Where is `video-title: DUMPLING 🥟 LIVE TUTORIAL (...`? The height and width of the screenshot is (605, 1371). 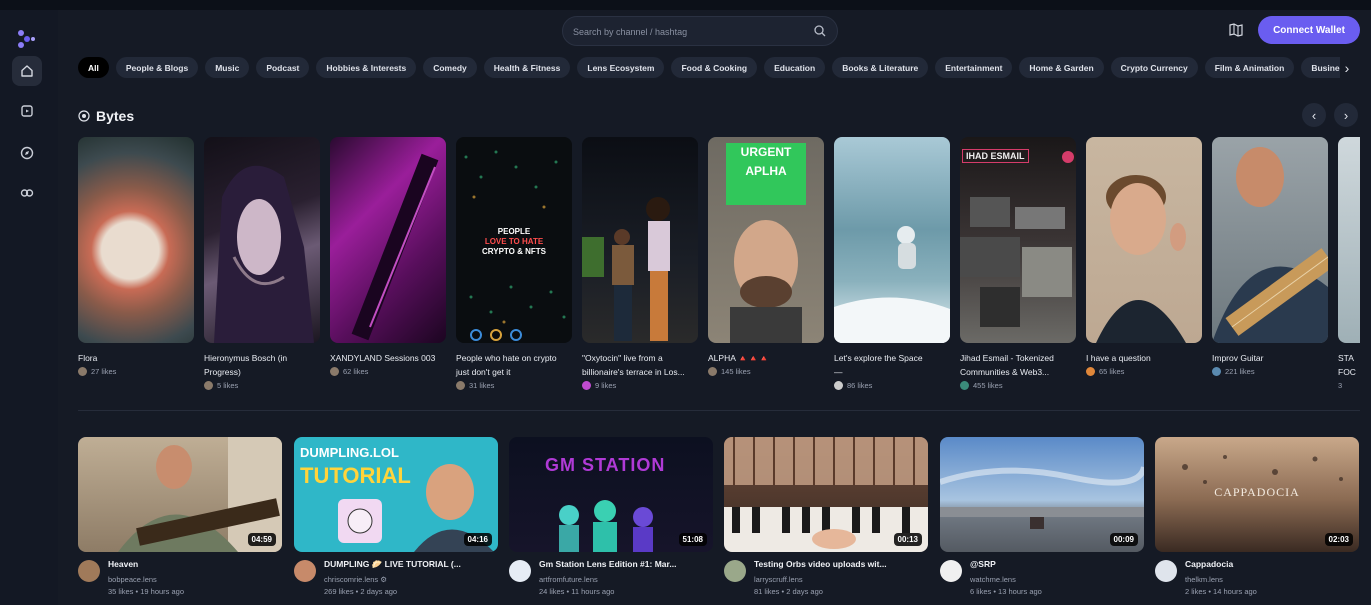 video-title: DUMPLING 🥟 LIVE TUTORIAL (... is located at coordinates (392, 564).